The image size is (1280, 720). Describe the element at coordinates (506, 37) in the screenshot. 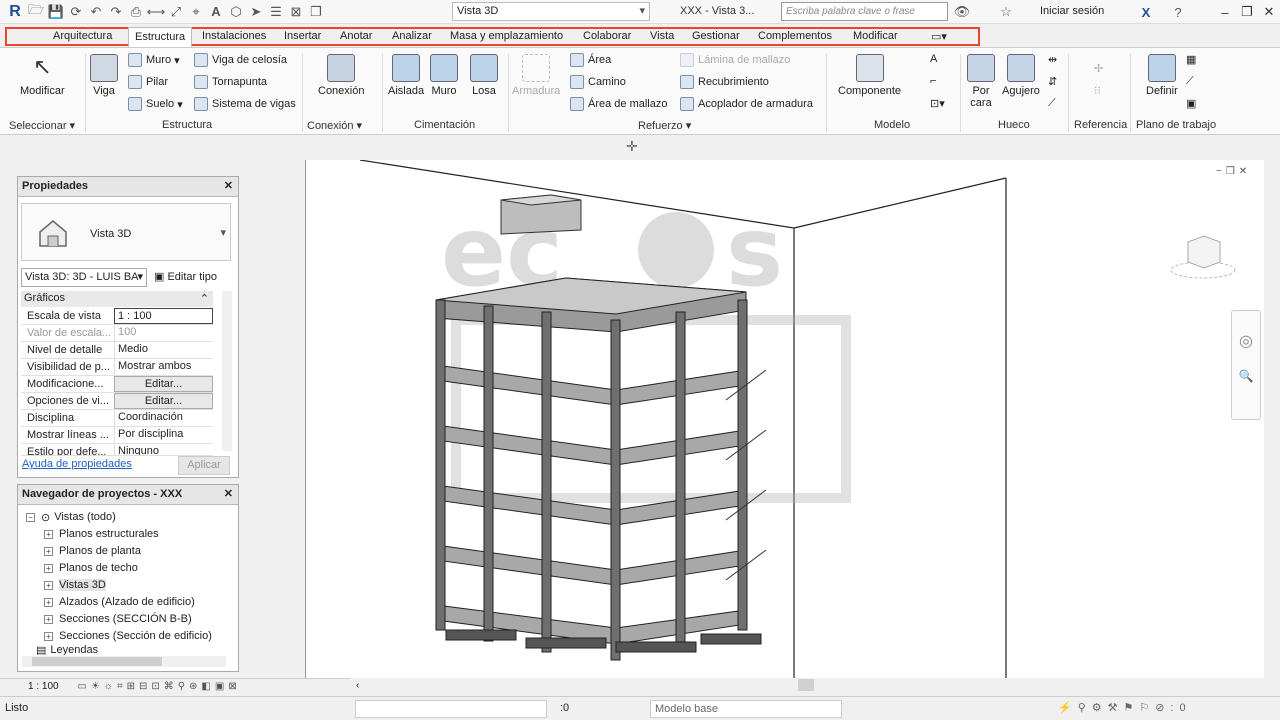

I see `tab-masa-emplazamiento: Masa y emplazamiento` at that location.